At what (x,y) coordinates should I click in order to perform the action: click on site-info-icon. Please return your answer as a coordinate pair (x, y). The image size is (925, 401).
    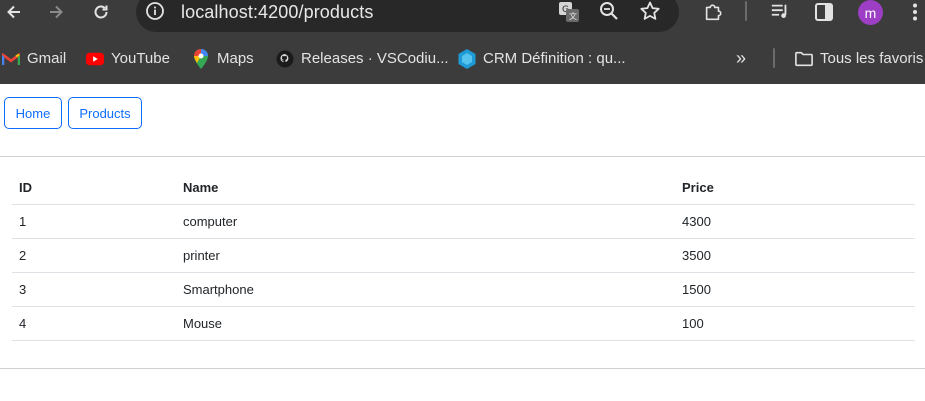
    Looking at the image, I should click on (155, 13).